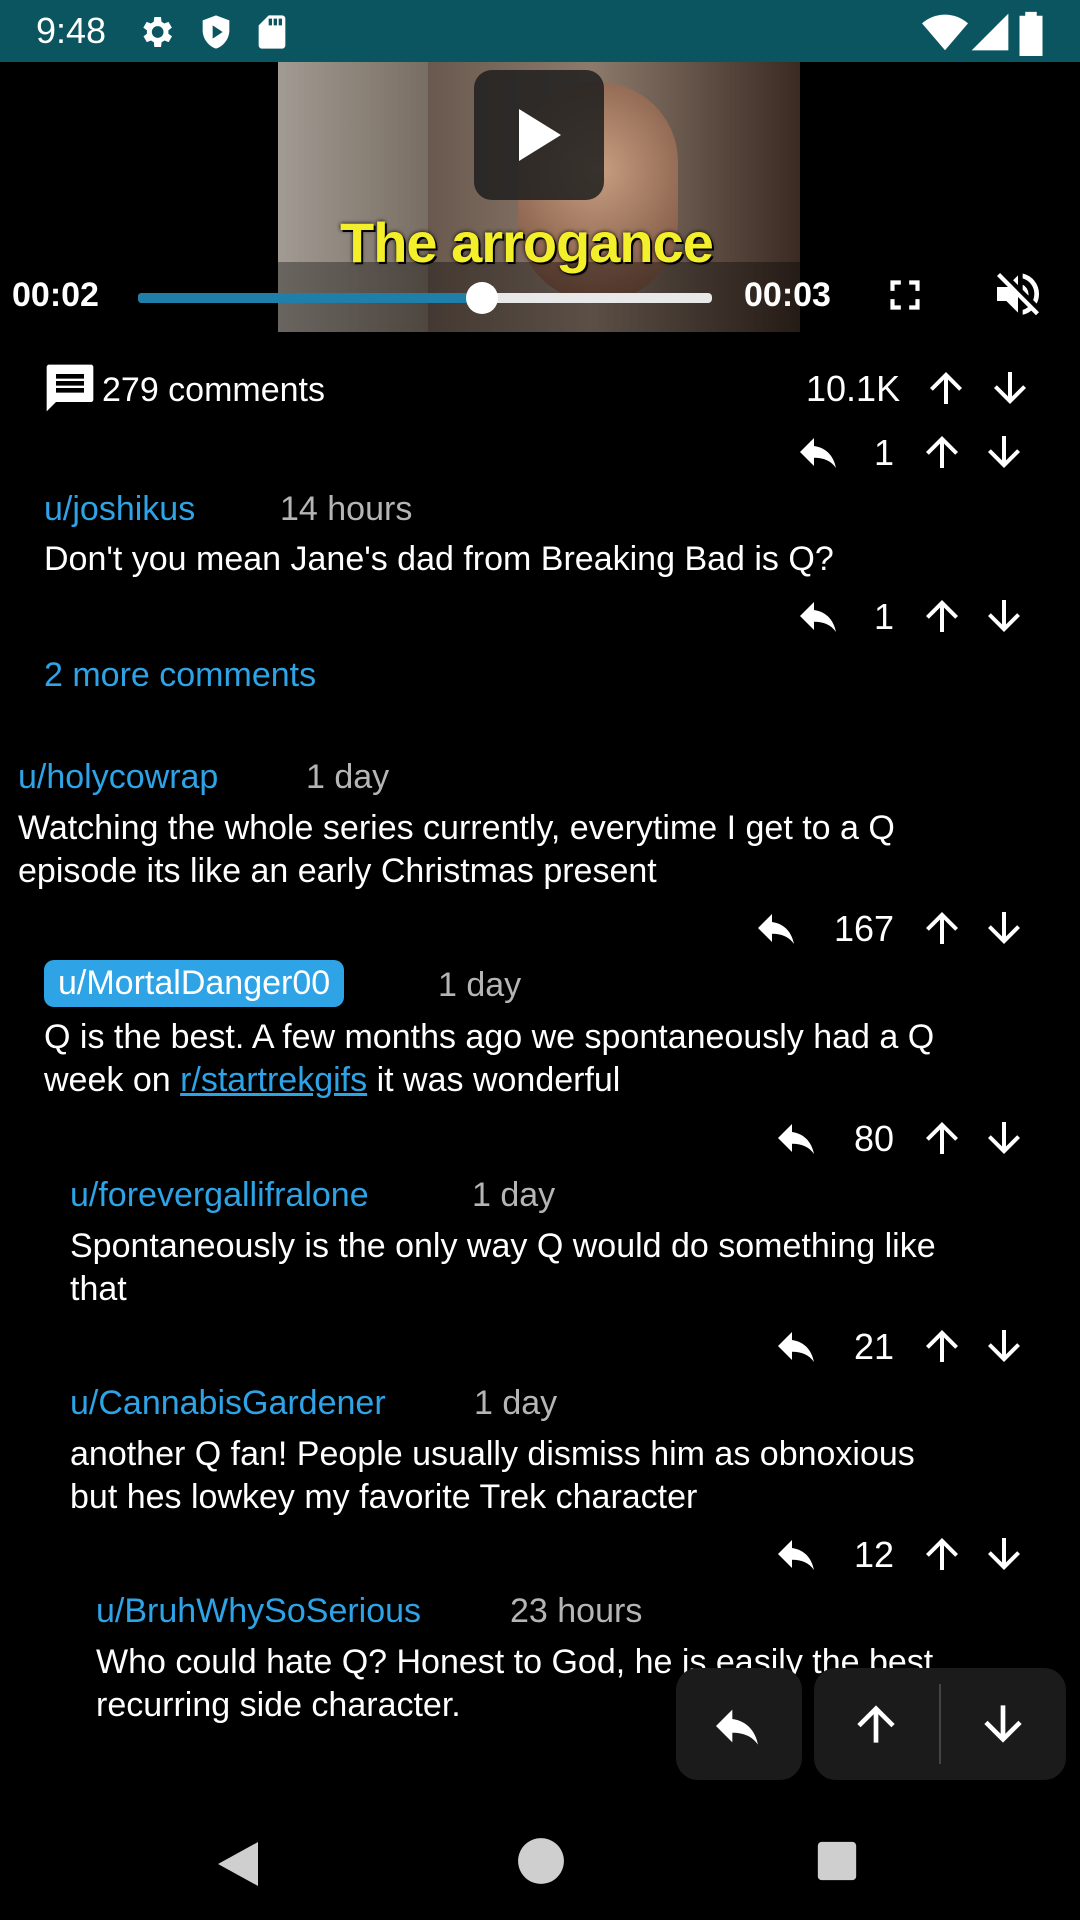 This screenshot has height=1920, width=1080. I want to click on comment-author-highlighted: u/MortalDanger00, so click(194, 983).